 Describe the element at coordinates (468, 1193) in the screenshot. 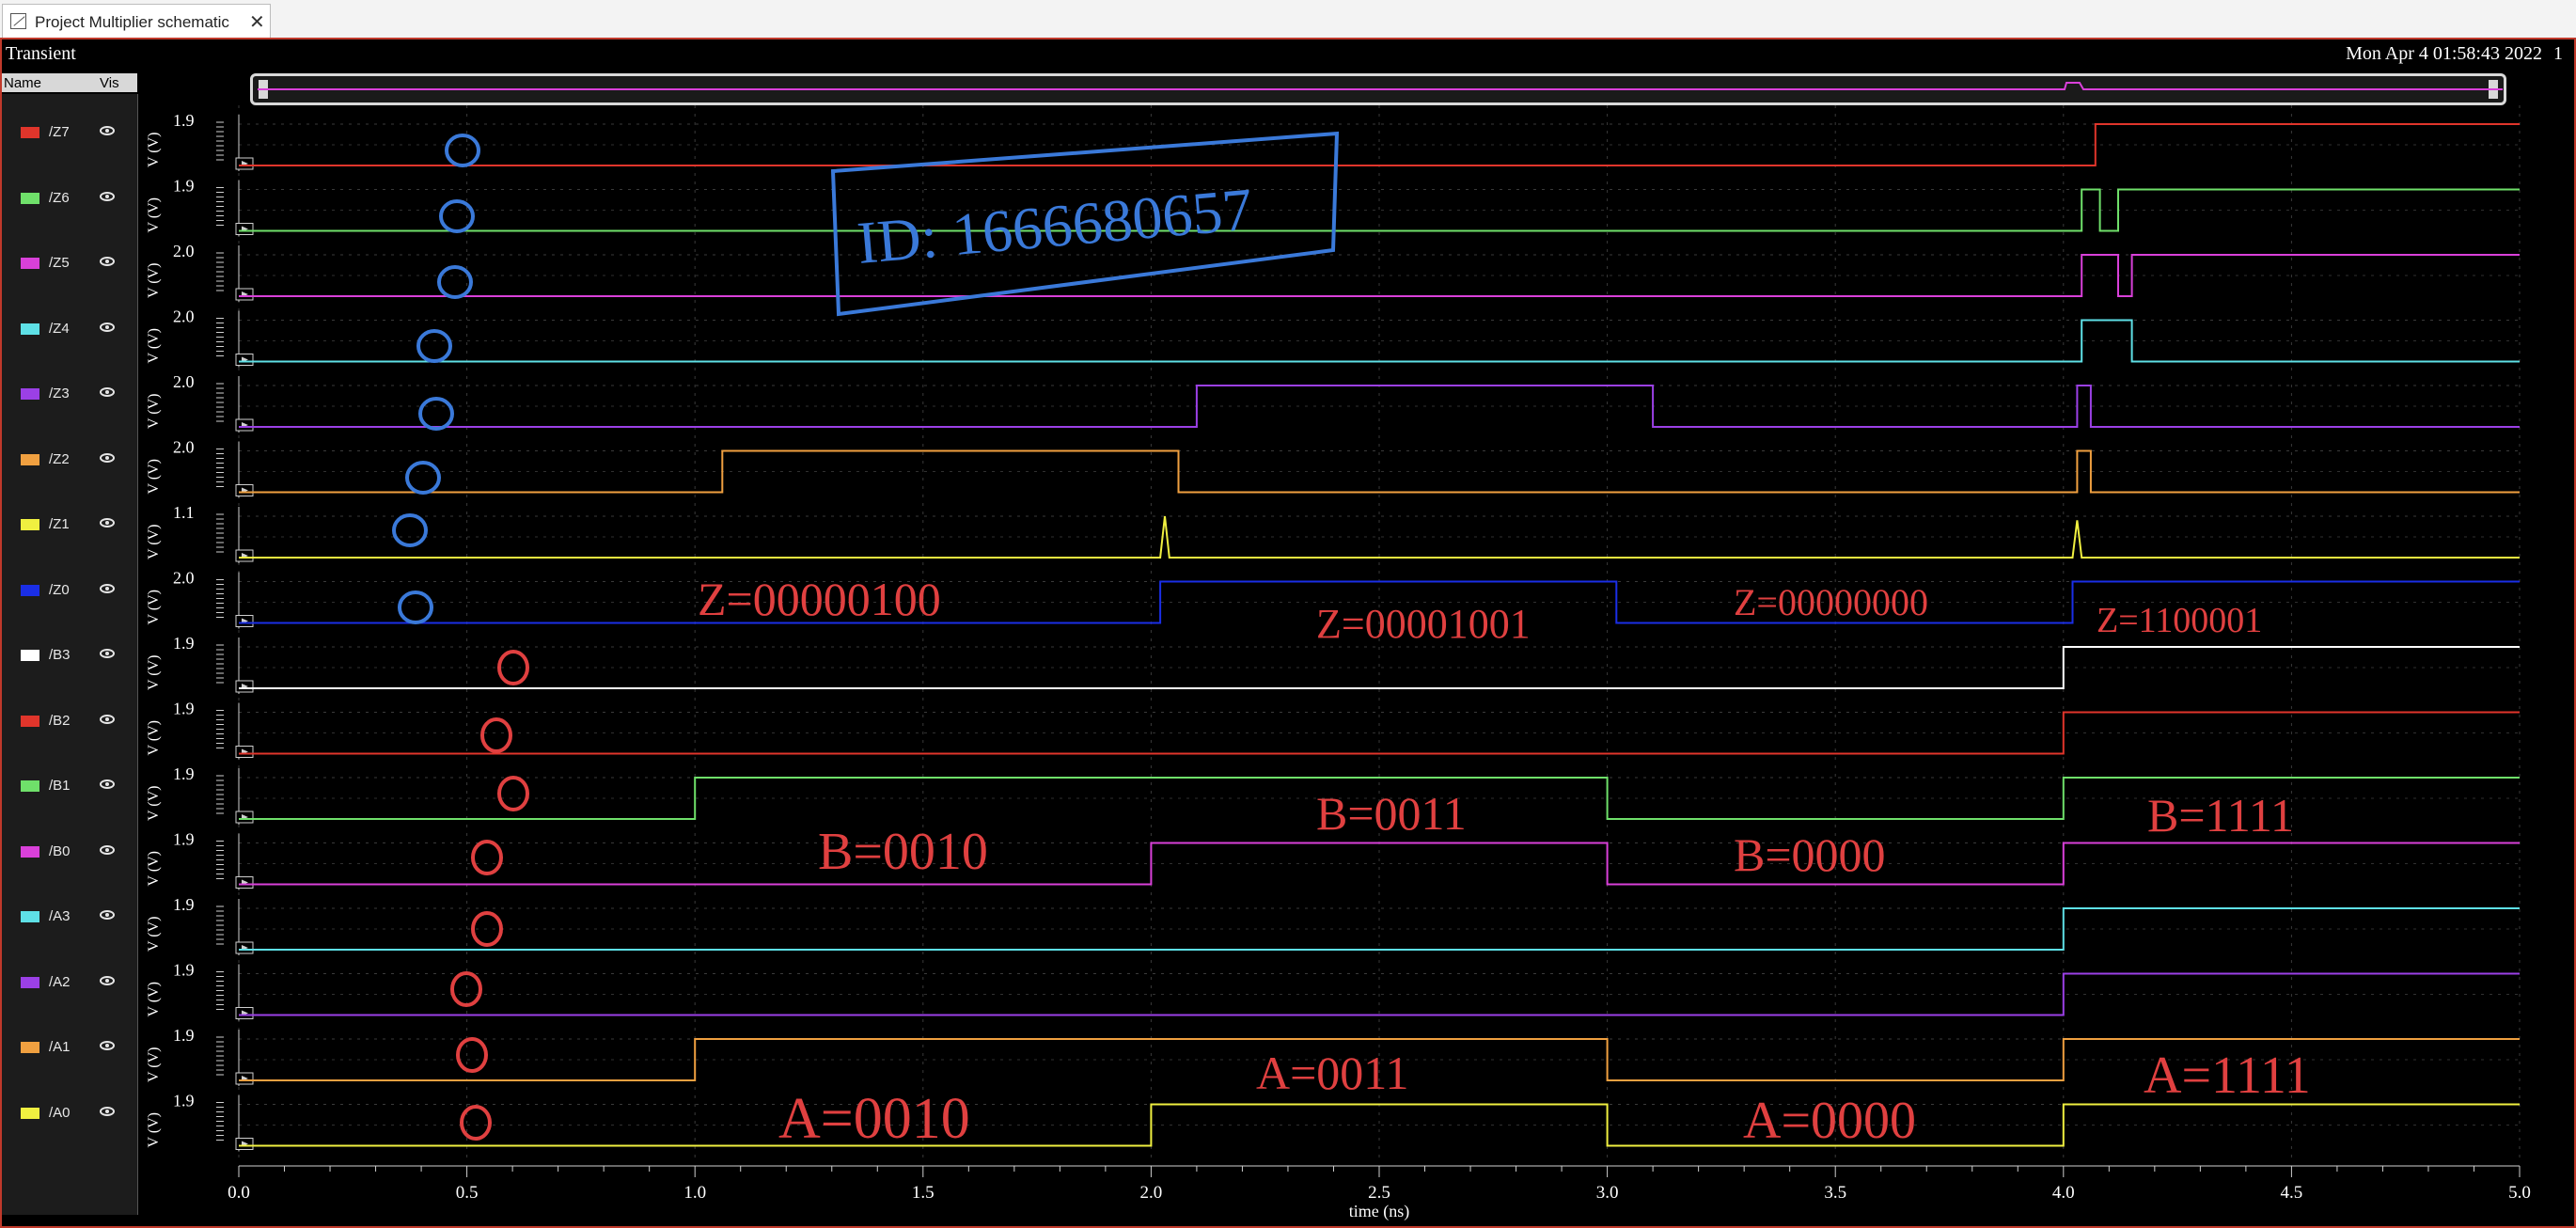

I see `x-tick-label: 0.5` at that location.